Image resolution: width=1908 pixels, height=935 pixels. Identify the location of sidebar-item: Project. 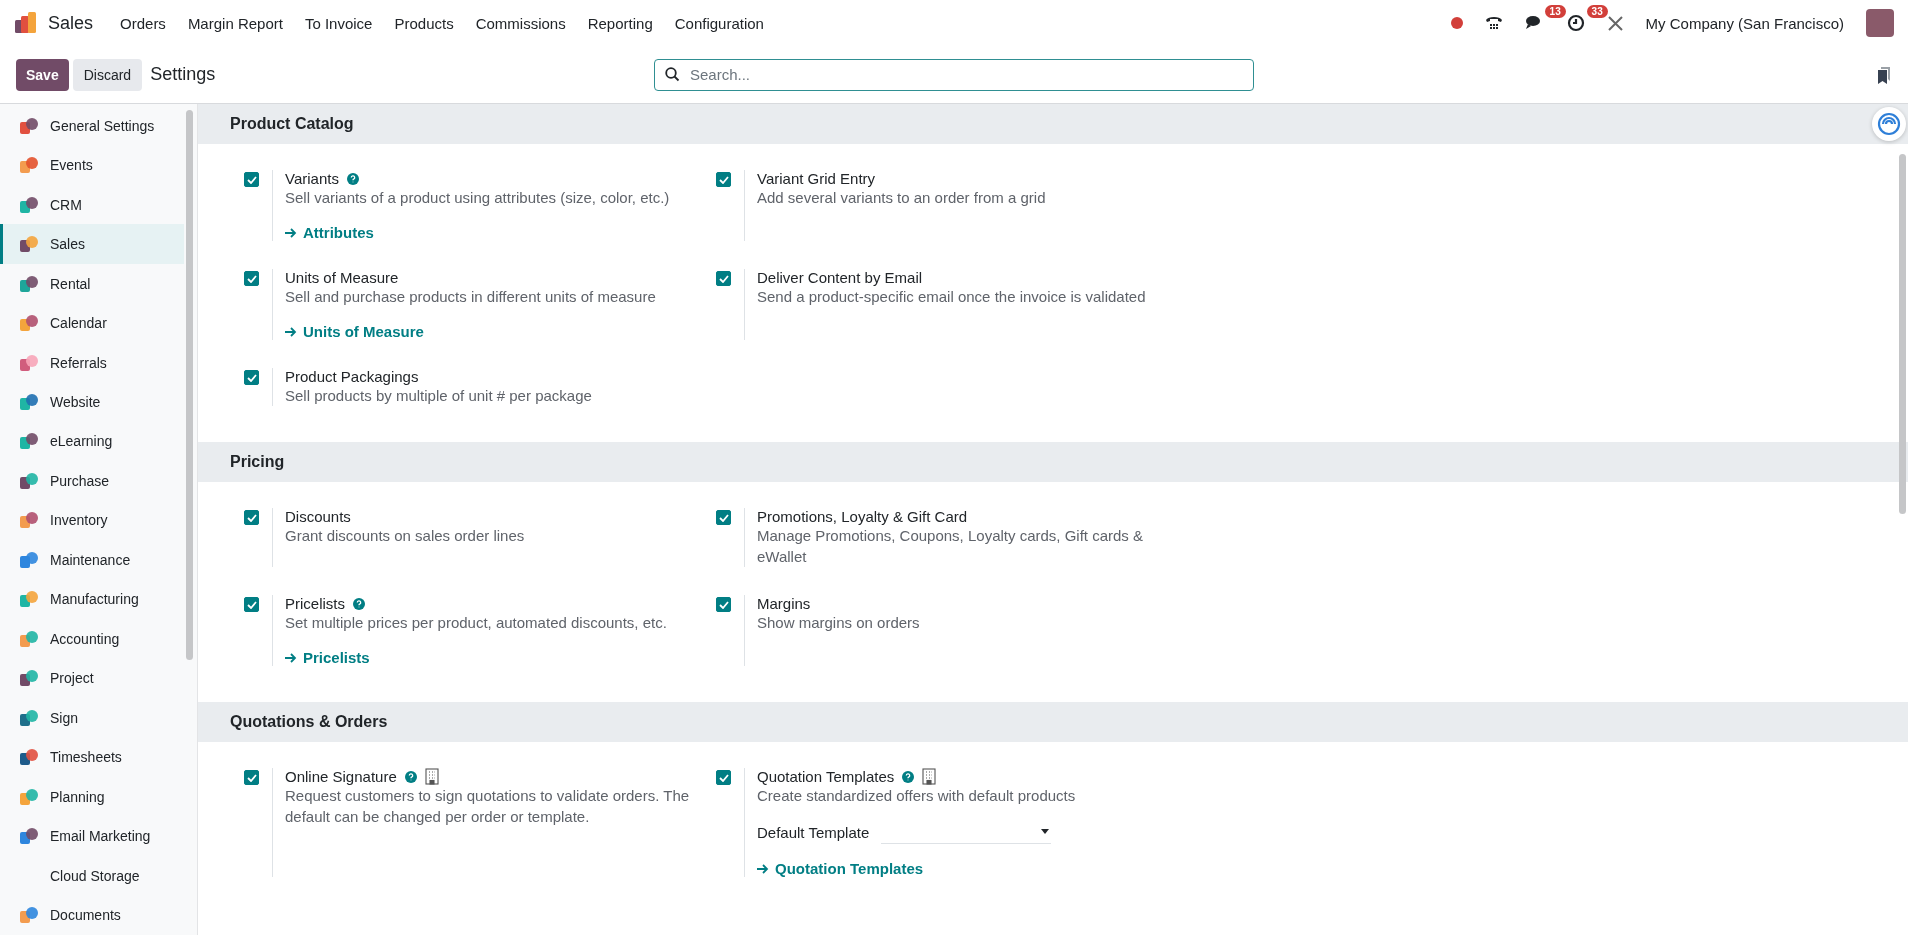
(92, 678).